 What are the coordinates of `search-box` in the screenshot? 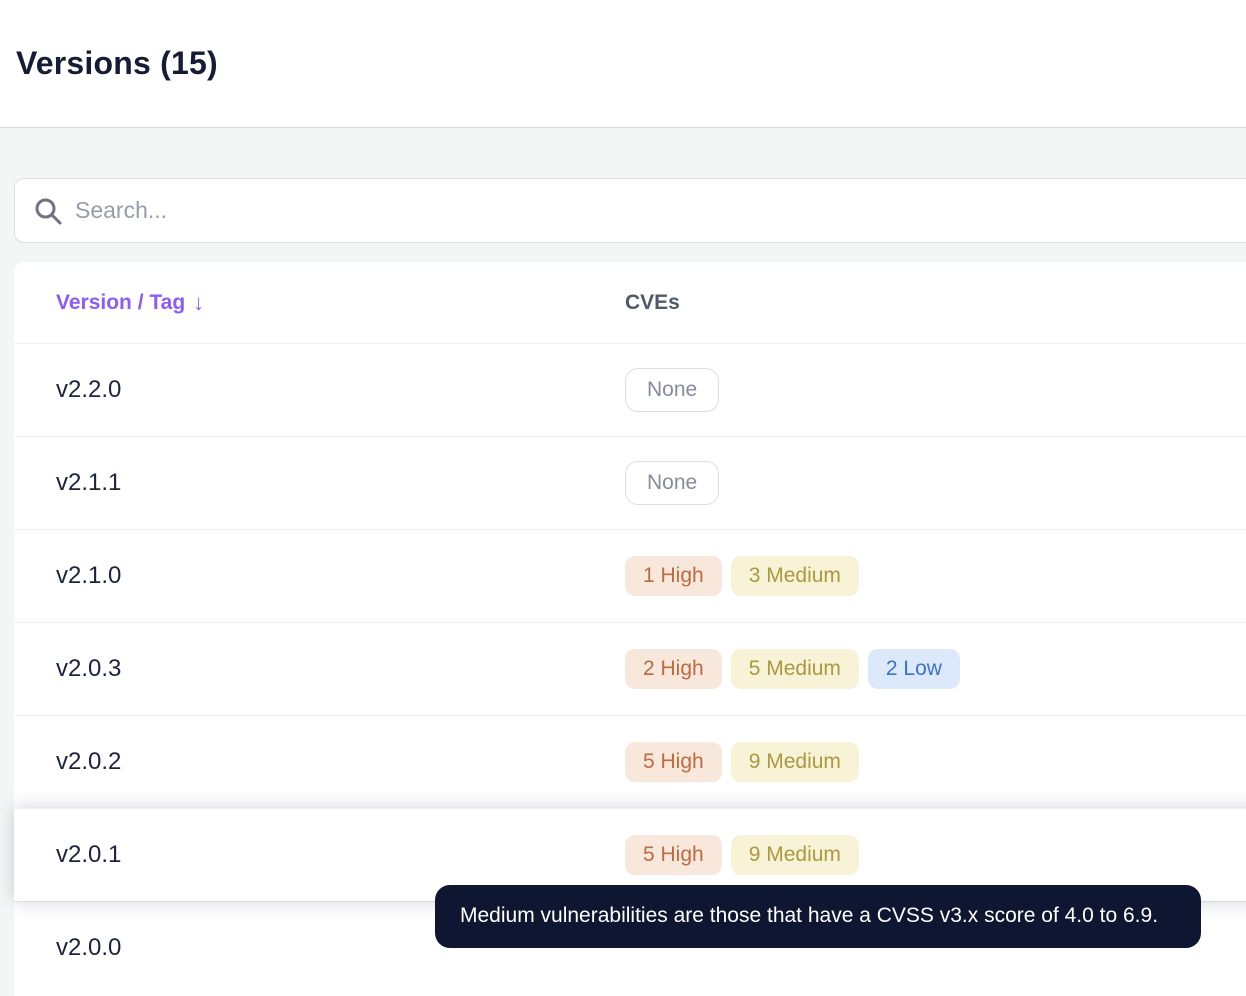 It's located at (630, 210).